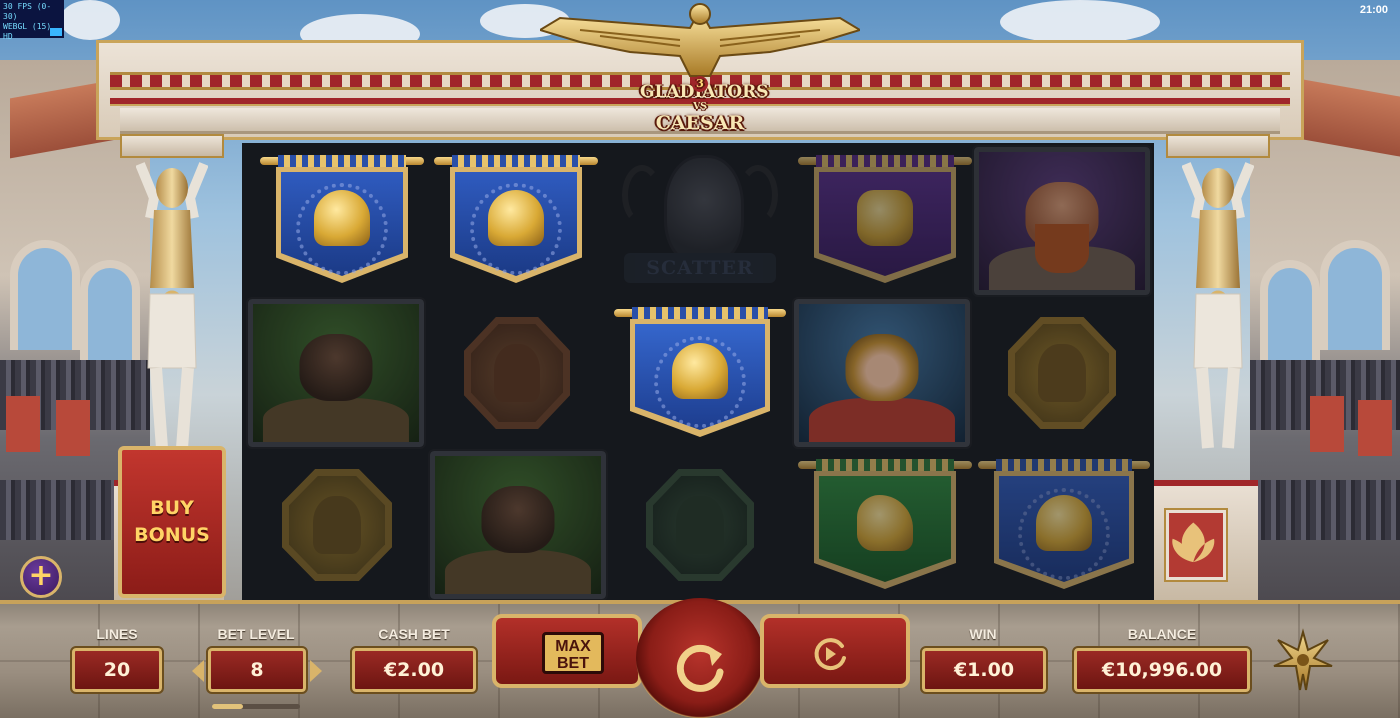 The image size is (1400, 718). I want to click on scatter-symbol: SCATTER, so click(700, 220).